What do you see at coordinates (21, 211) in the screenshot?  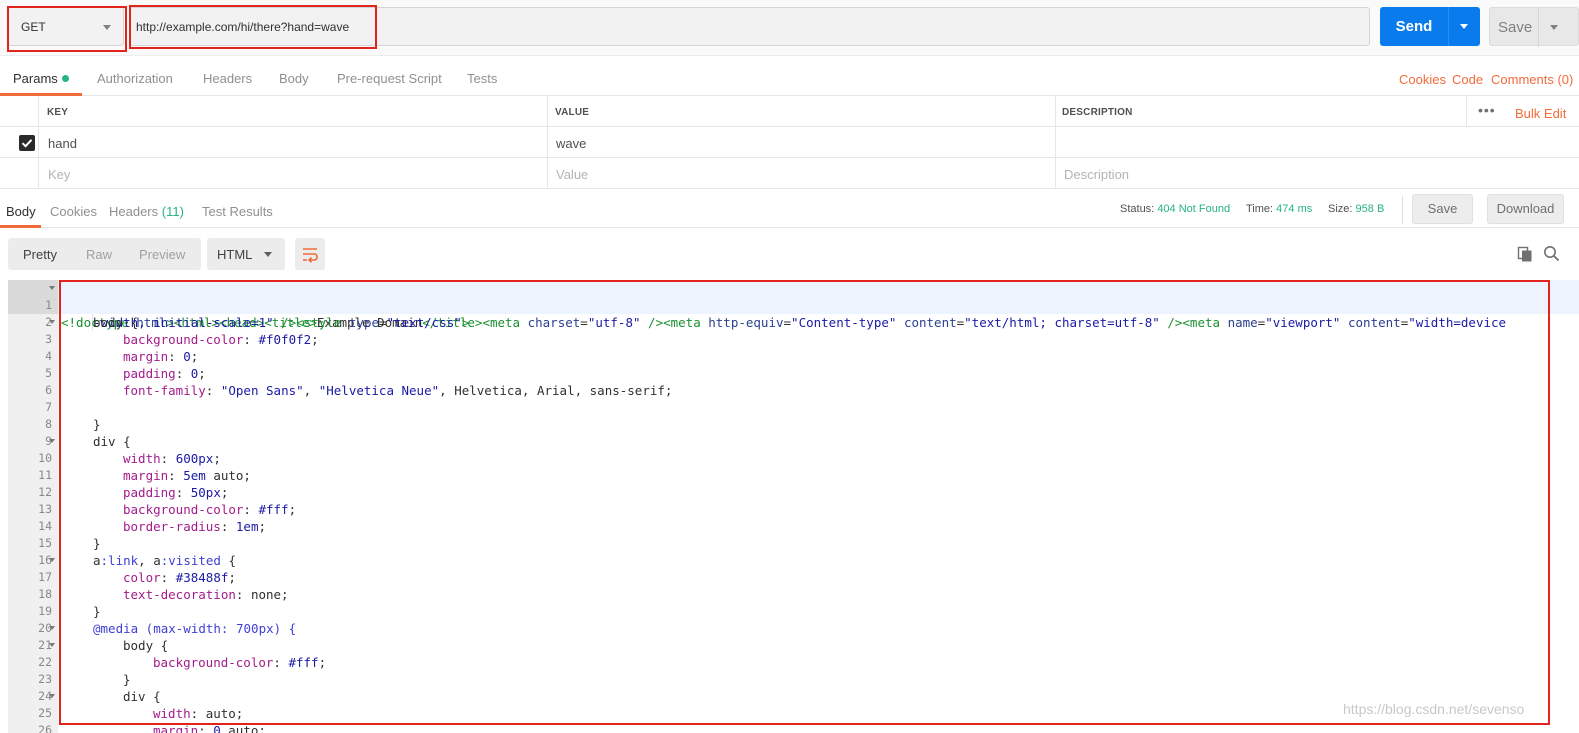 I see `tab-response-body: Body` at bounding box center [21, 211].